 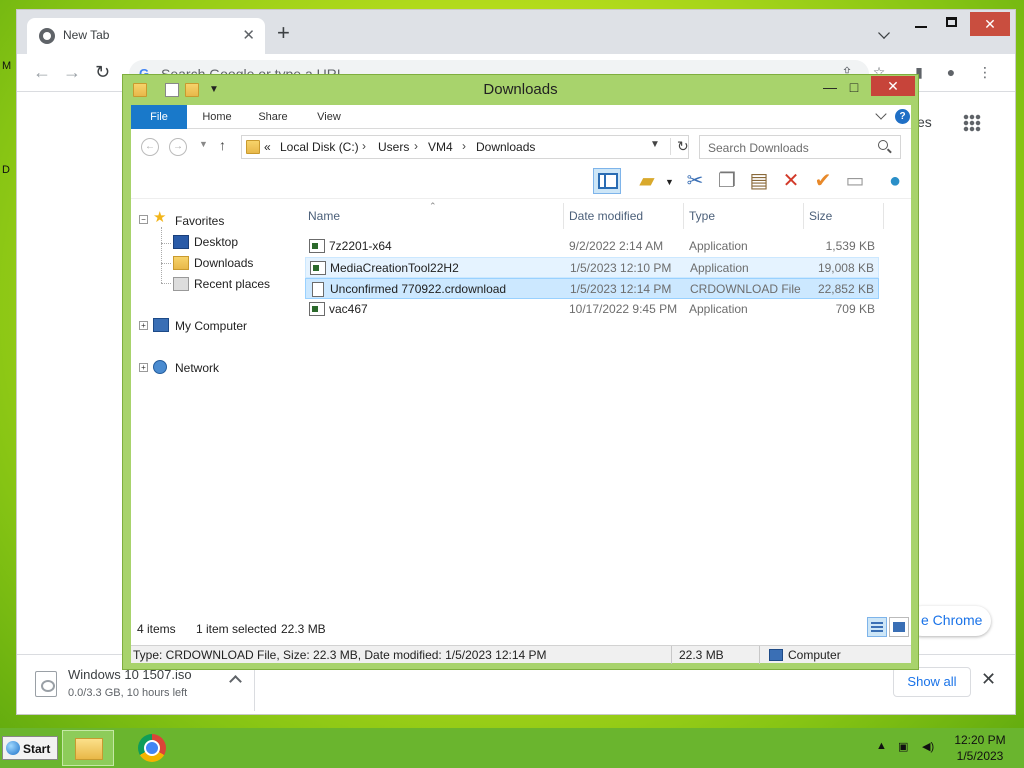 What do you see at coordinates (217, 117) in the screenshot?
I see `tab-home: Home` at bounding box center [217, 117].